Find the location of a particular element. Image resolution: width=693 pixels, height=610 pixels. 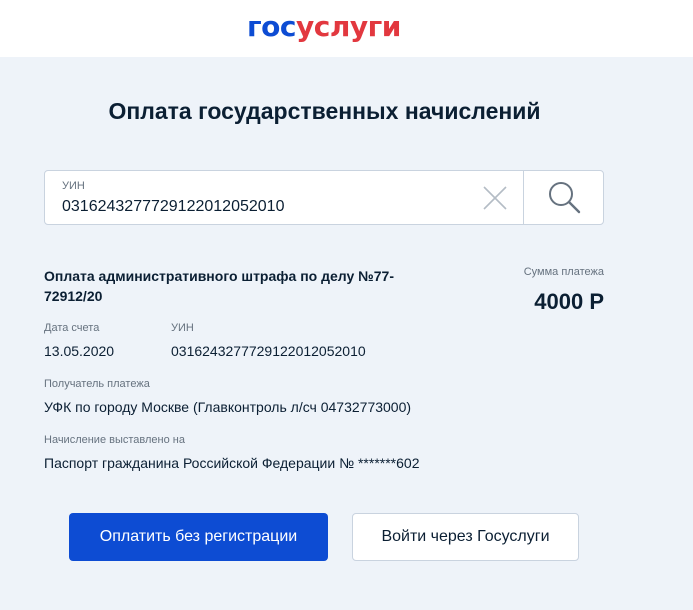

sum-label: Сумма платежа is located at coordinates (563, 272).